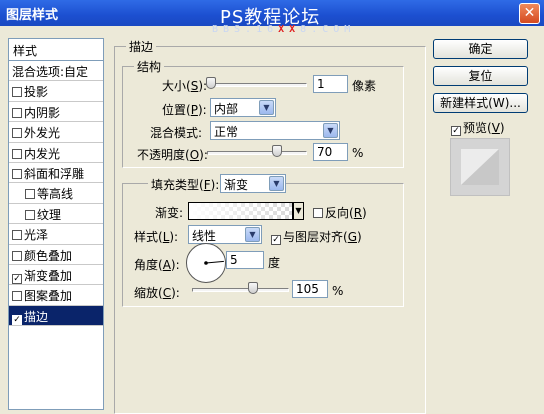 The image size is (544, 414). I want to click on style-item-8: 光泽, so click(56, 234).